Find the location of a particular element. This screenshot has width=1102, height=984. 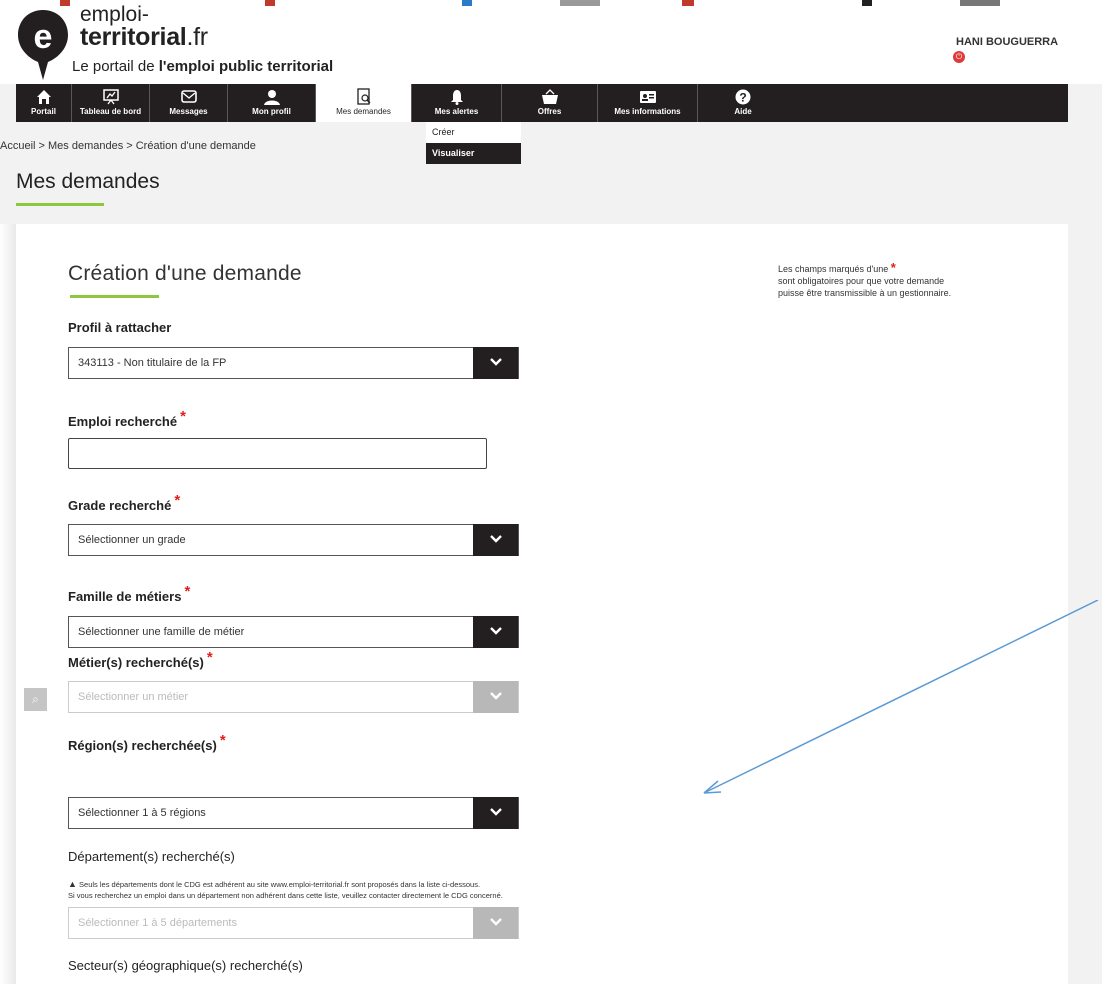

id-card-icon is located at coordinates (647, 95).